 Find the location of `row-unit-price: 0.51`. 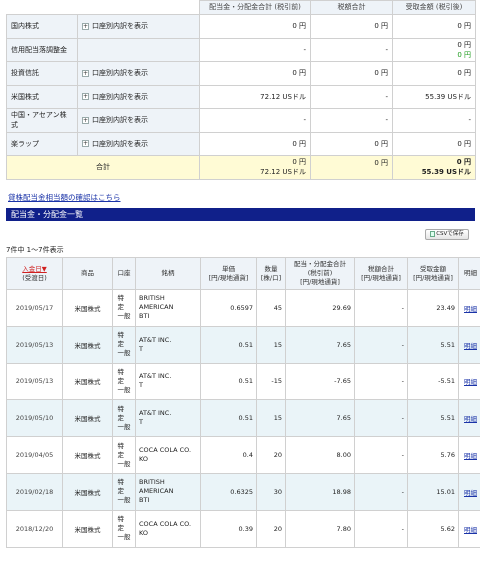

row-unit-price: 0.51 is located at coordinates (228, 381).